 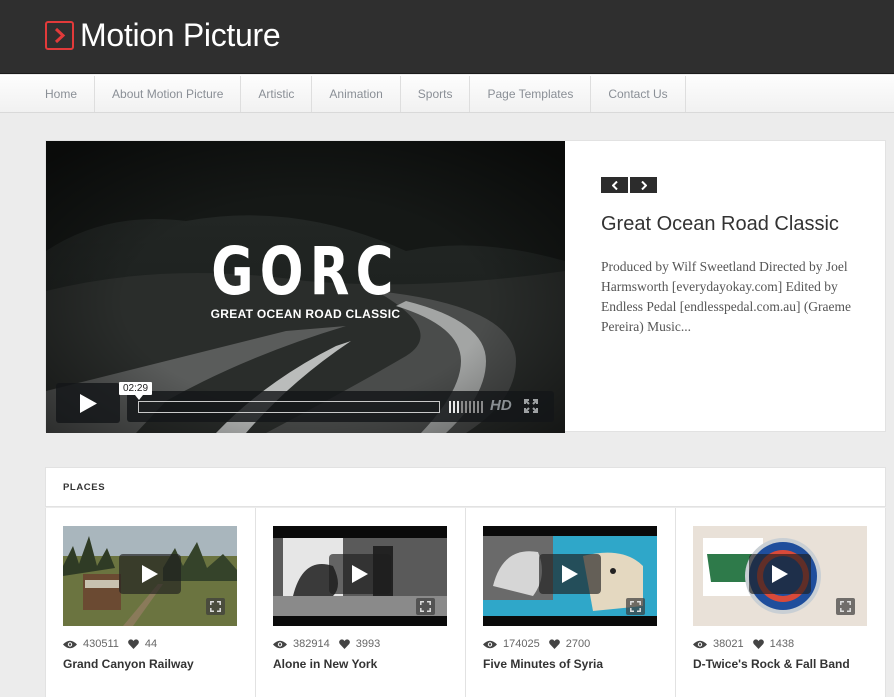 I want to click on nav-item-page-templates: Page Templates, so click(x=531, y=94).